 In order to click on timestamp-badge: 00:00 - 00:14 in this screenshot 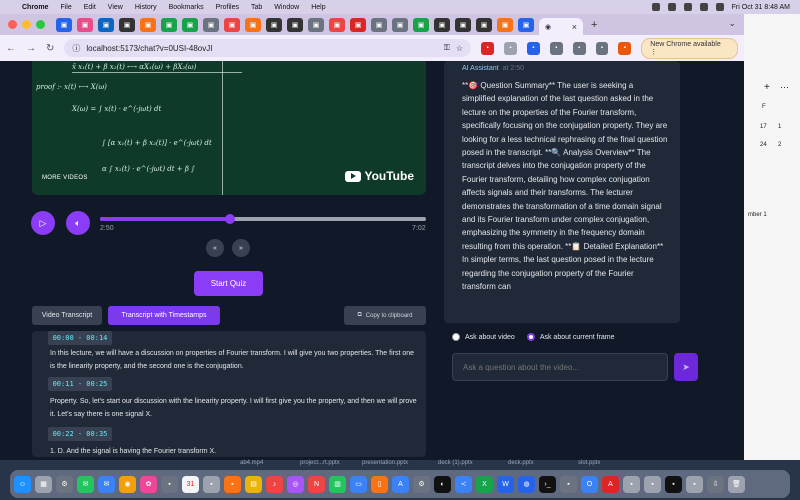, I will do `click(80, 338)`.